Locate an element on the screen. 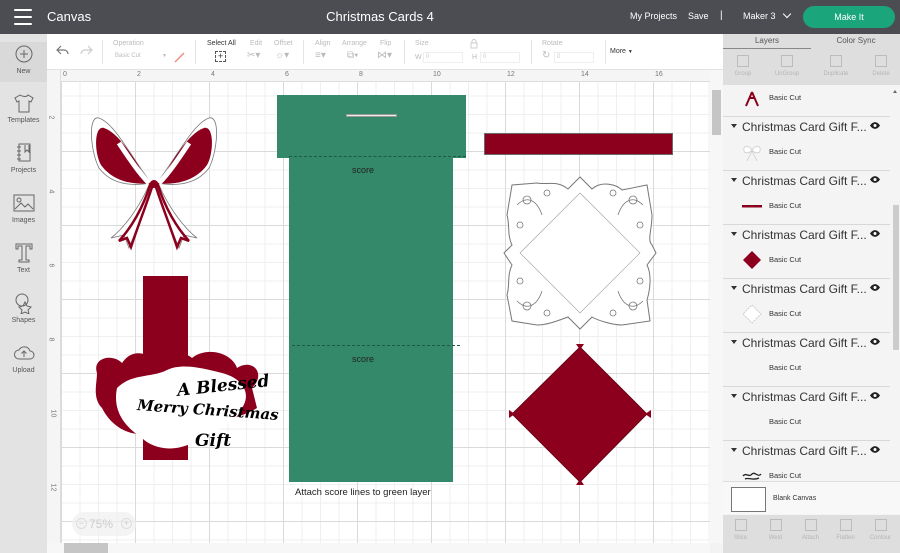 The height and width of the screenshot is (553, 900). width-input: 0 is located at coordinates (443, 57).